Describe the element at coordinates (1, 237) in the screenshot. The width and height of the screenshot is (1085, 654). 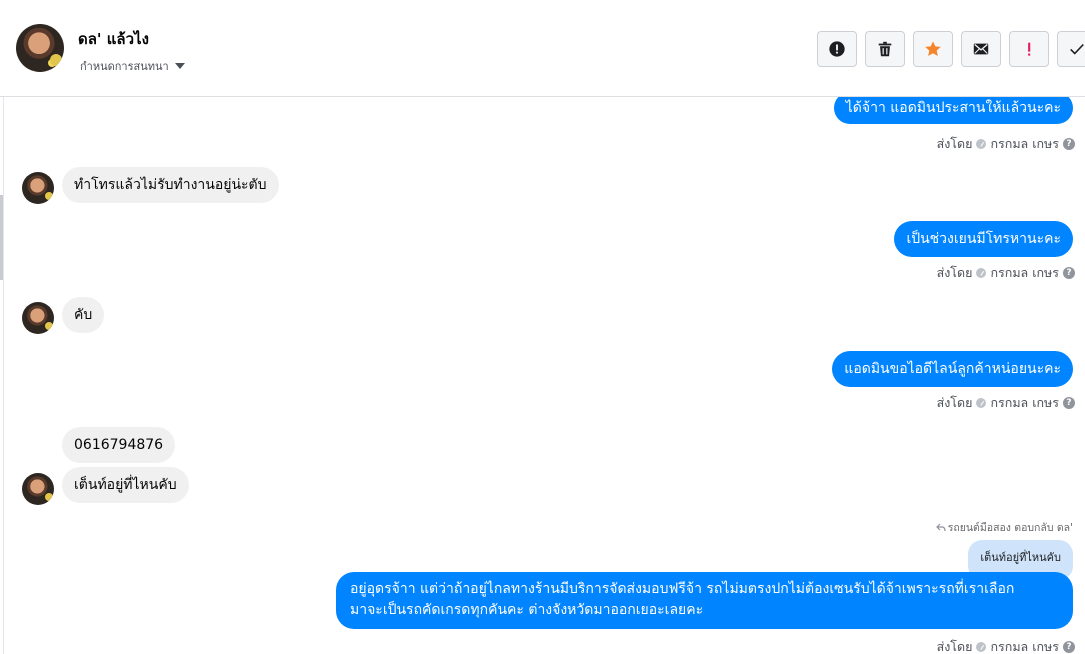
I see `scrollbar-handle` at that location.